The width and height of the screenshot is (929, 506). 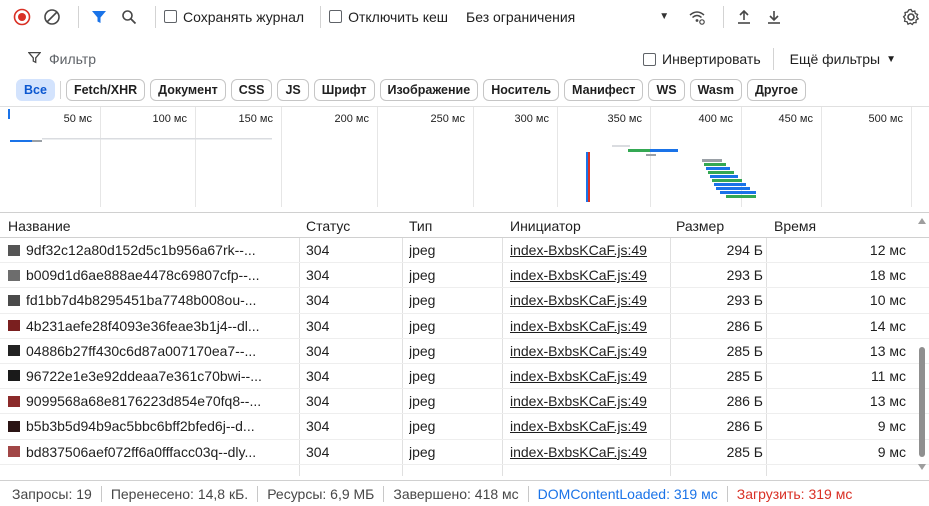 What do you see at coordinates (715, 90) in the screenshot?
I see `chip-wasm: Wasm` at bounding box center [715, 90].